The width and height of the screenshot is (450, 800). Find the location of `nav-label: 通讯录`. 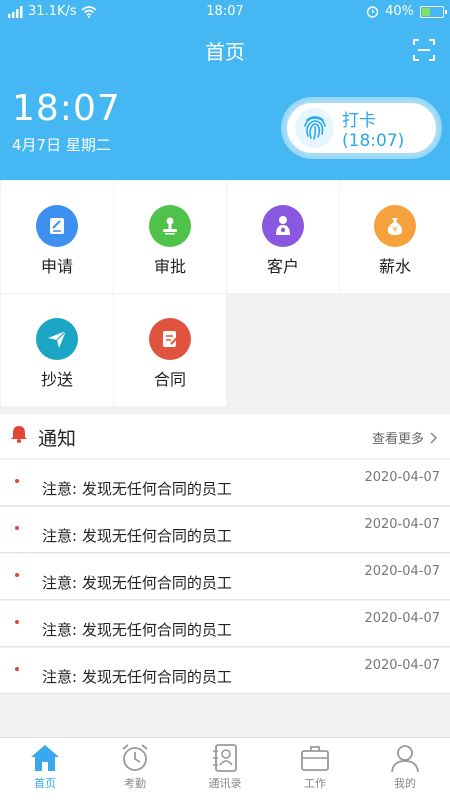

nav-label: 通讯录 is located at coordinates (225, 783).